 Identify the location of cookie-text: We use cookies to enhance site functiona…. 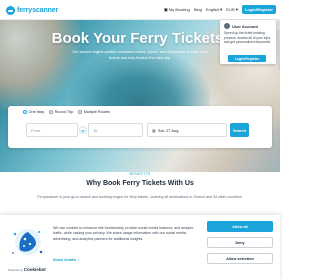
(123, 233).